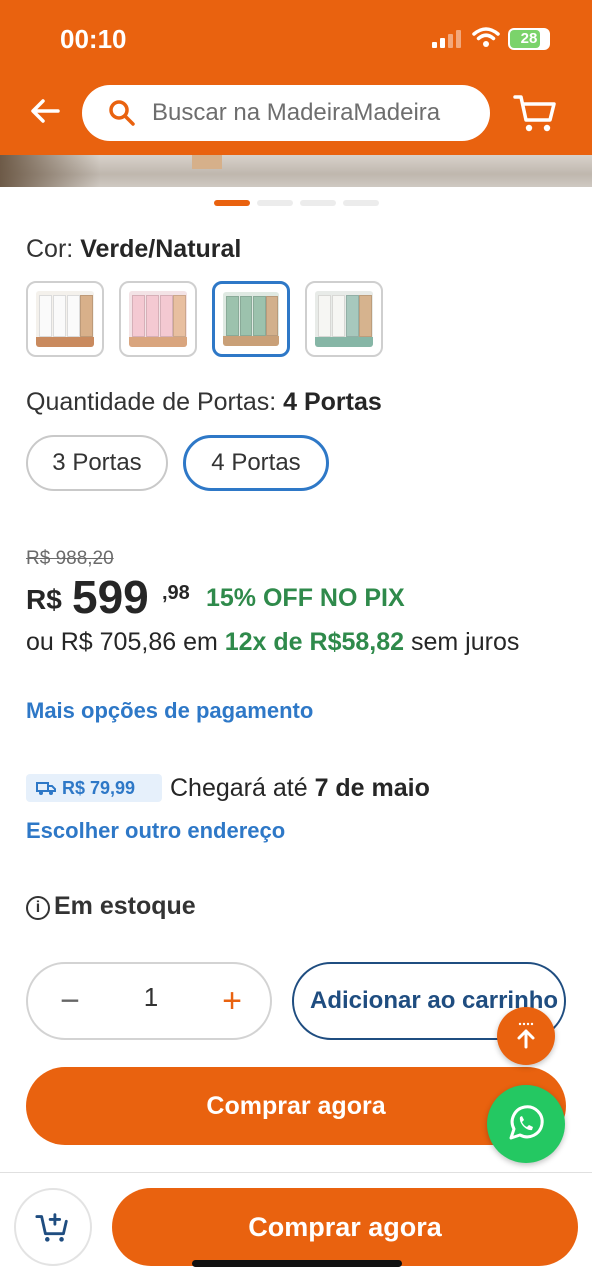  I want to click on truck-icon, so click(46, 788).